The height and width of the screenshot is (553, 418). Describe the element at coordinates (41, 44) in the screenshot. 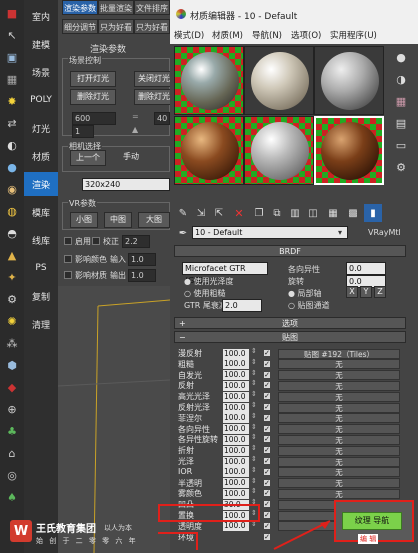

I see `category-modeling: 建模` at that location.